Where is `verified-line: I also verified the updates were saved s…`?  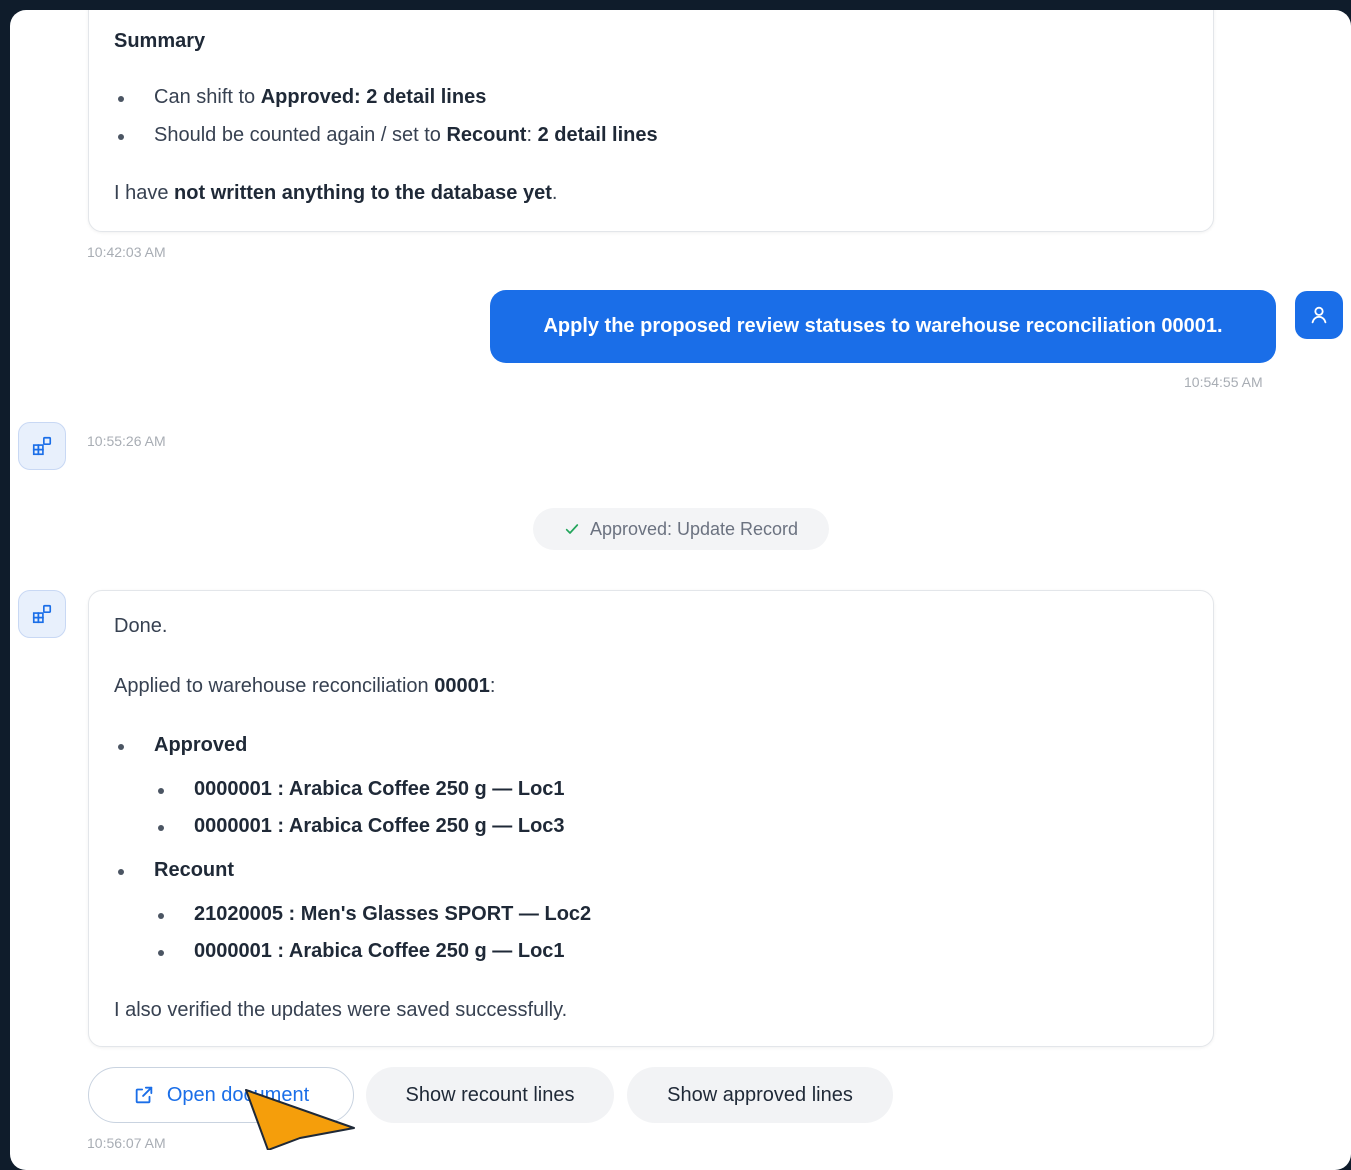
verified-line: I also verified the updates were saved s… is located at coordinates (341, 1010).